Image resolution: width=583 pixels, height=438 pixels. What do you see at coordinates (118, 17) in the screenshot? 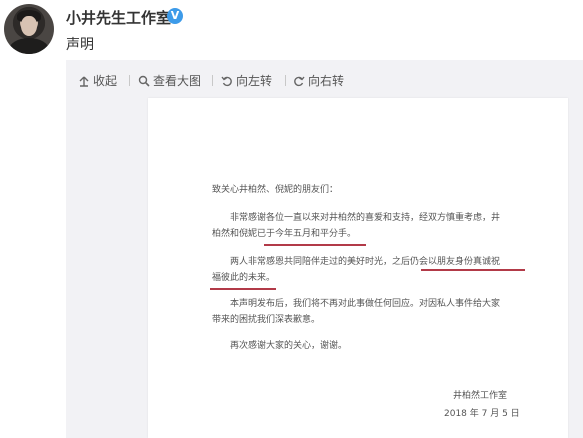
I see `author-name: 小井先生工作室` at bounding box center [118, 17].